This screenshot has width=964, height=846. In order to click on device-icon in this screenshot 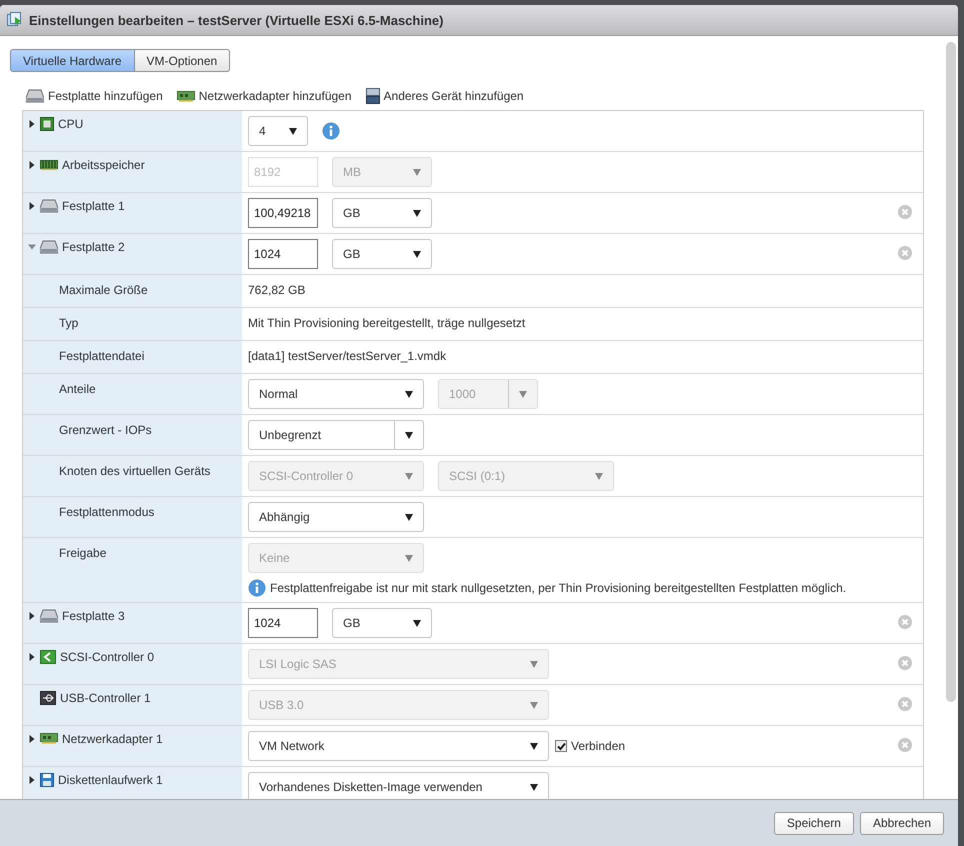, I will do `click(373, 96)`.